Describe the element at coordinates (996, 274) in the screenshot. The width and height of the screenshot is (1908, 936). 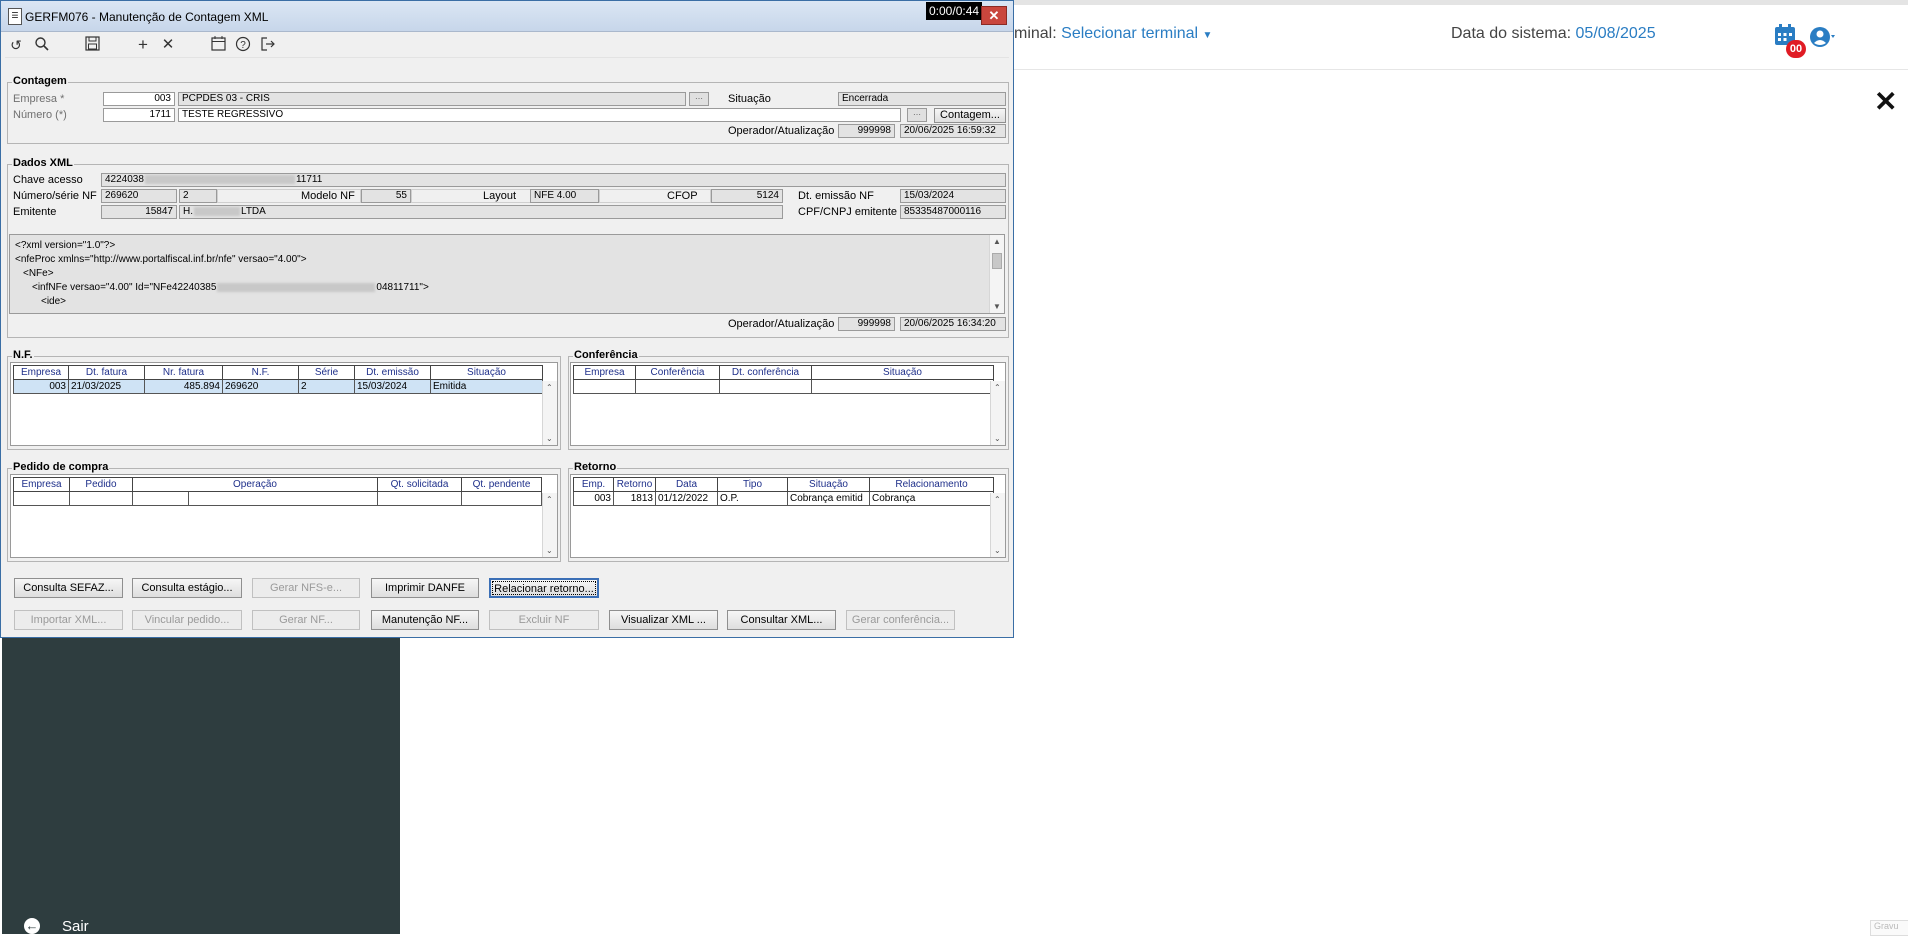
I see `xml-scrollbar: ▲ ▼` at that location.